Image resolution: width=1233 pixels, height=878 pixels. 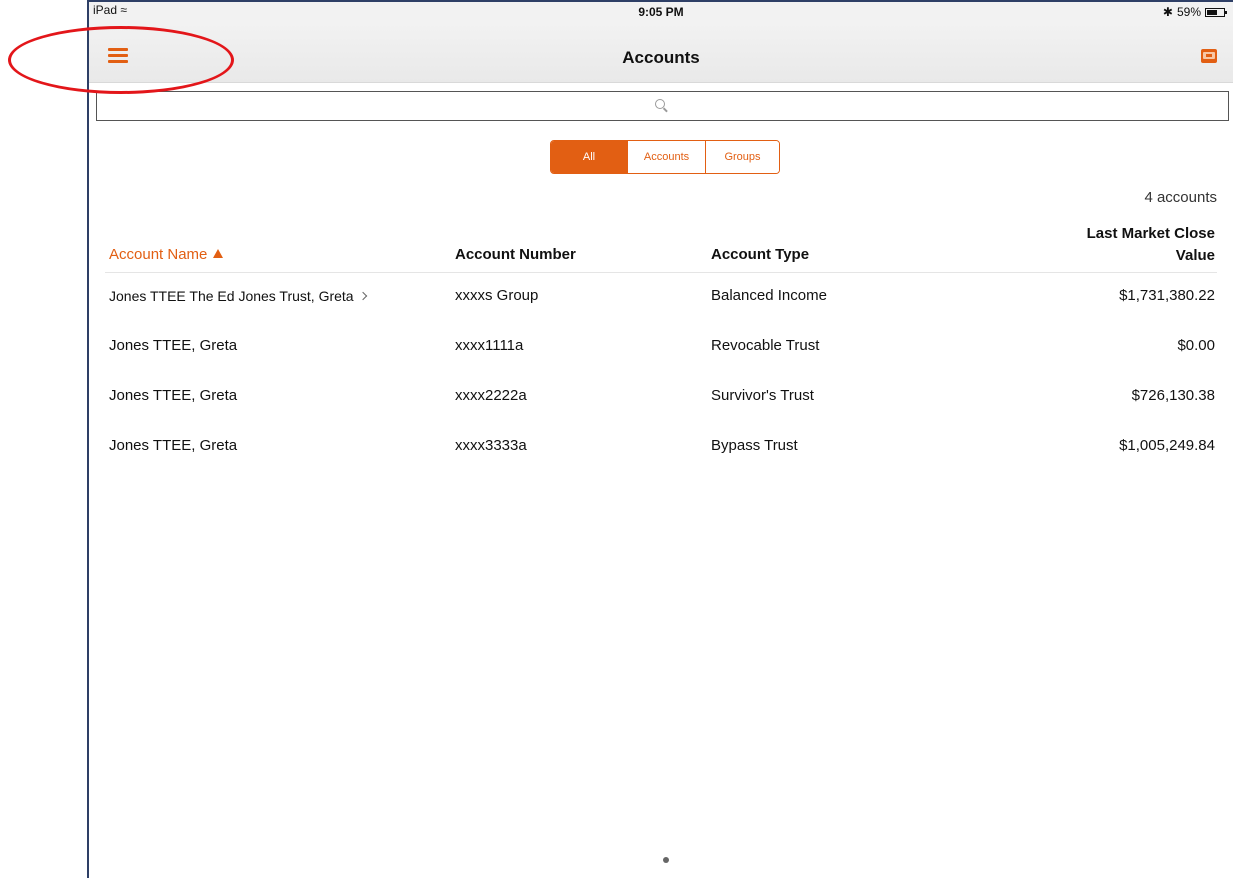 What do you see at coordinates (765, 345) in the screenshot?
I see `account-type: Revocable Trust` at bounding box center [765, 345].